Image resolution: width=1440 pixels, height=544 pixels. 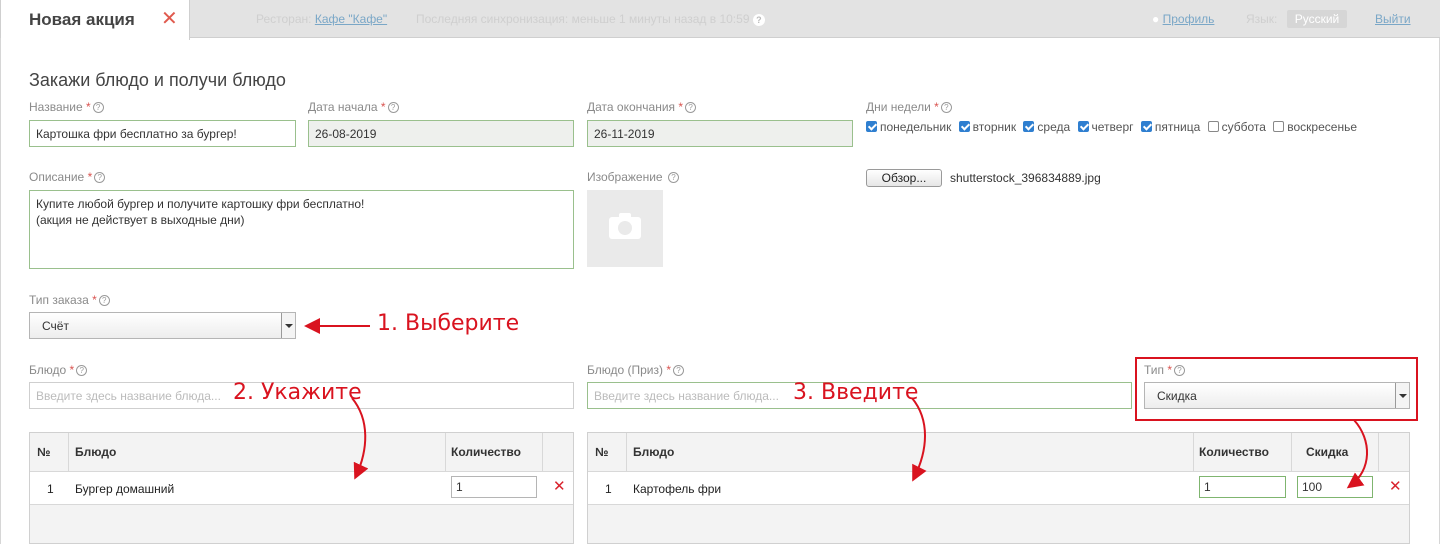 What do you see at coordinates (82, 19) in the screenshot?
I see `tab-title: Новая акция` at bounding box center [82, 19].